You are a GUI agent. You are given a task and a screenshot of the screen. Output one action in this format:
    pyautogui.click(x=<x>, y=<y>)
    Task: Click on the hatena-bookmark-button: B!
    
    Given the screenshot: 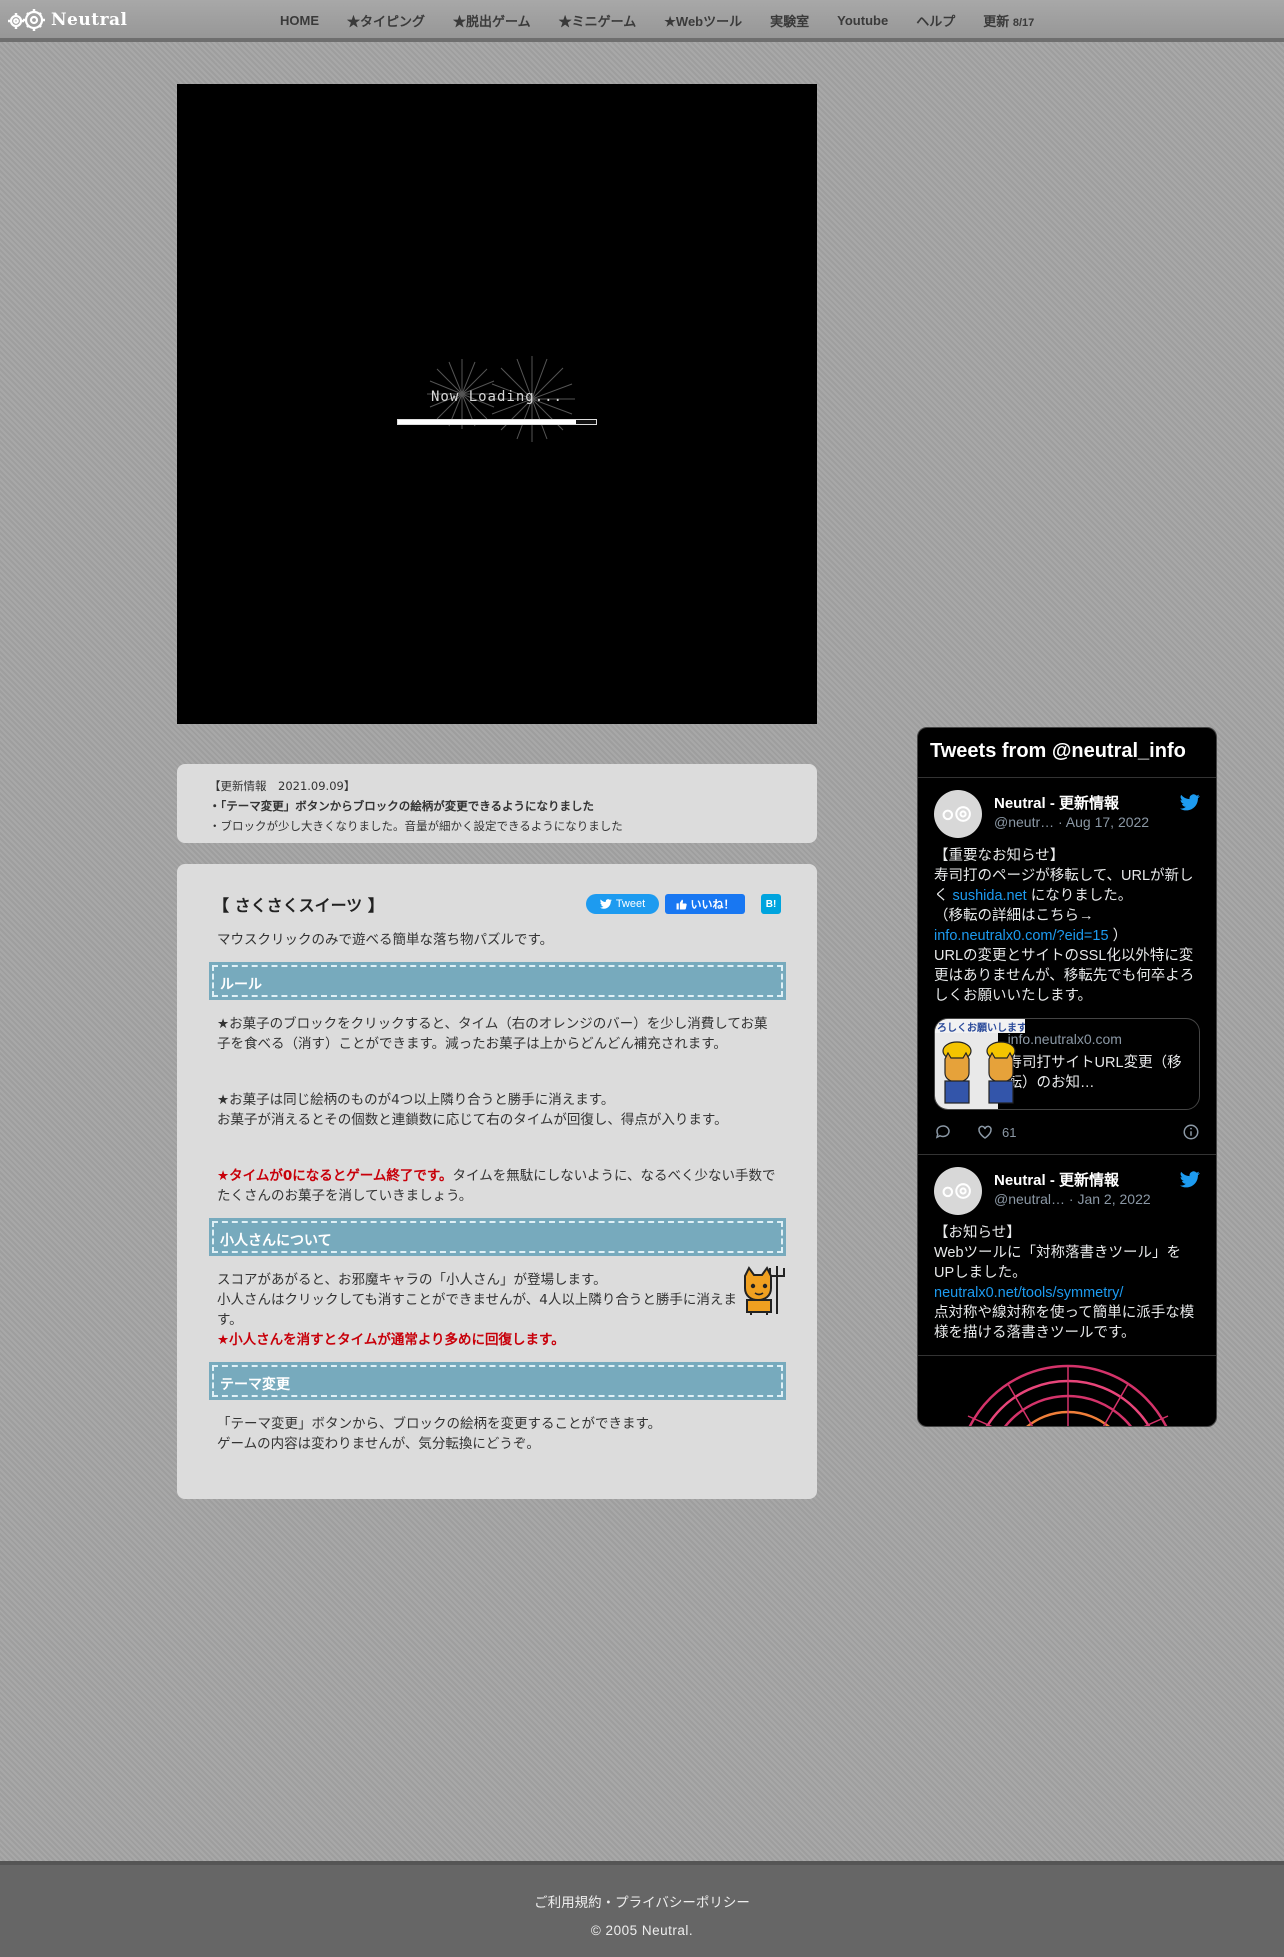 What is the action you would take?
    pyautogui.click(x=771, y=904)
    